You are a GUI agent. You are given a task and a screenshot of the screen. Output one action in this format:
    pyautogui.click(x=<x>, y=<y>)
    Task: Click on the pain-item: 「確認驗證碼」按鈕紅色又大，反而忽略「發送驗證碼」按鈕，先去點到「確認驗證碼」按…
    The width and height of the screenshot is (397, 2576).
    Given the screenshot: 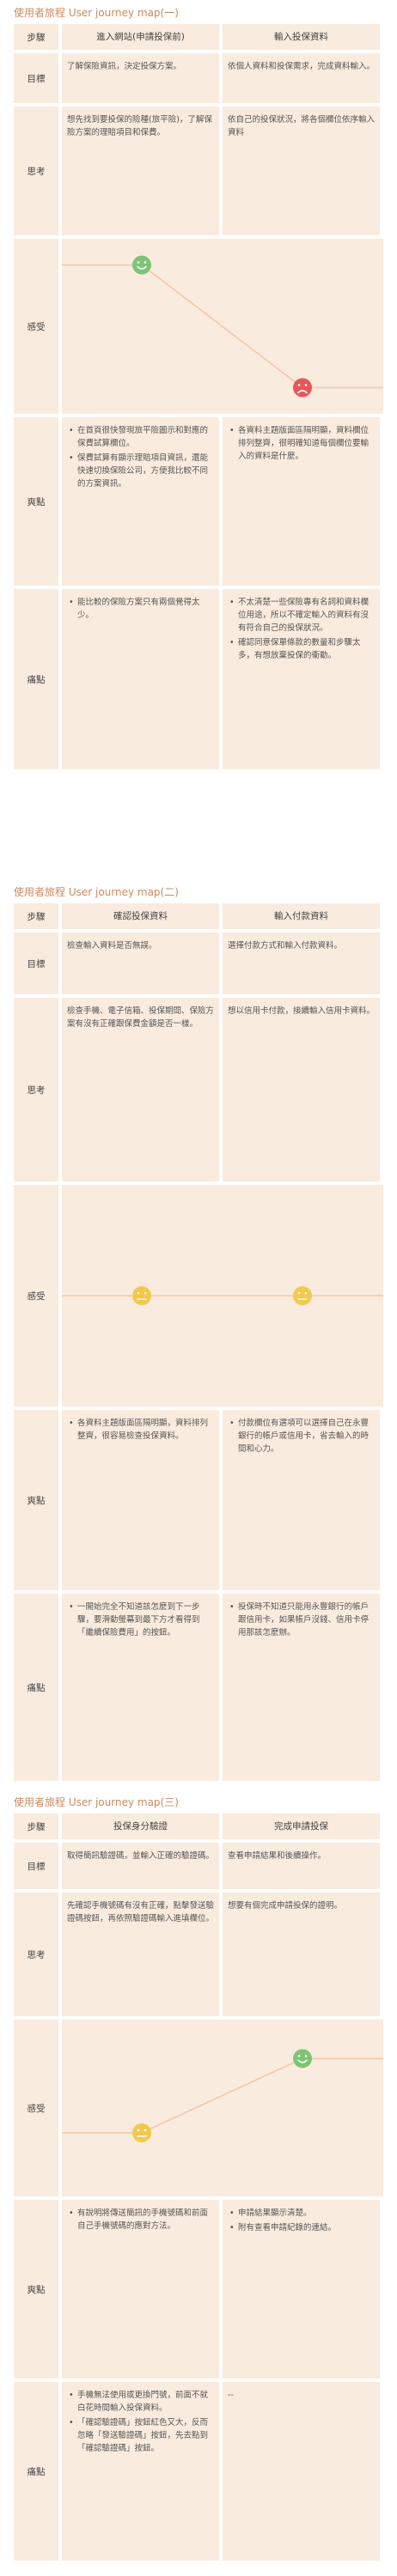 What is the action you would take?
    pyautogui.click(x=140, y=2435)
    